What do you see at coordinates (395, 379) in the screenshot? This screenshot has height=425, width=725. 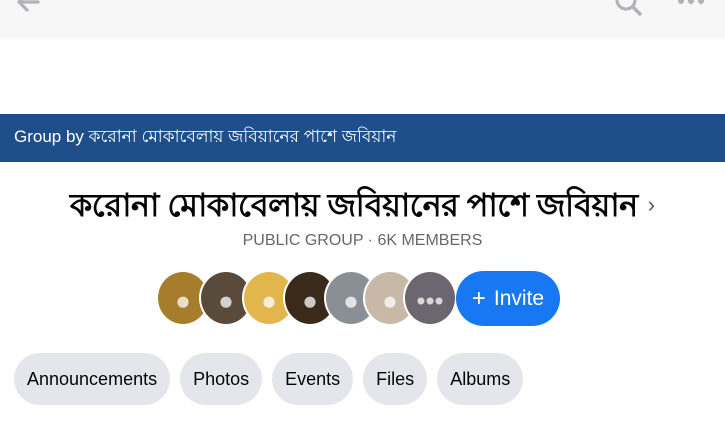 I see `tab-files: Files` at bounding box center [395, 379].